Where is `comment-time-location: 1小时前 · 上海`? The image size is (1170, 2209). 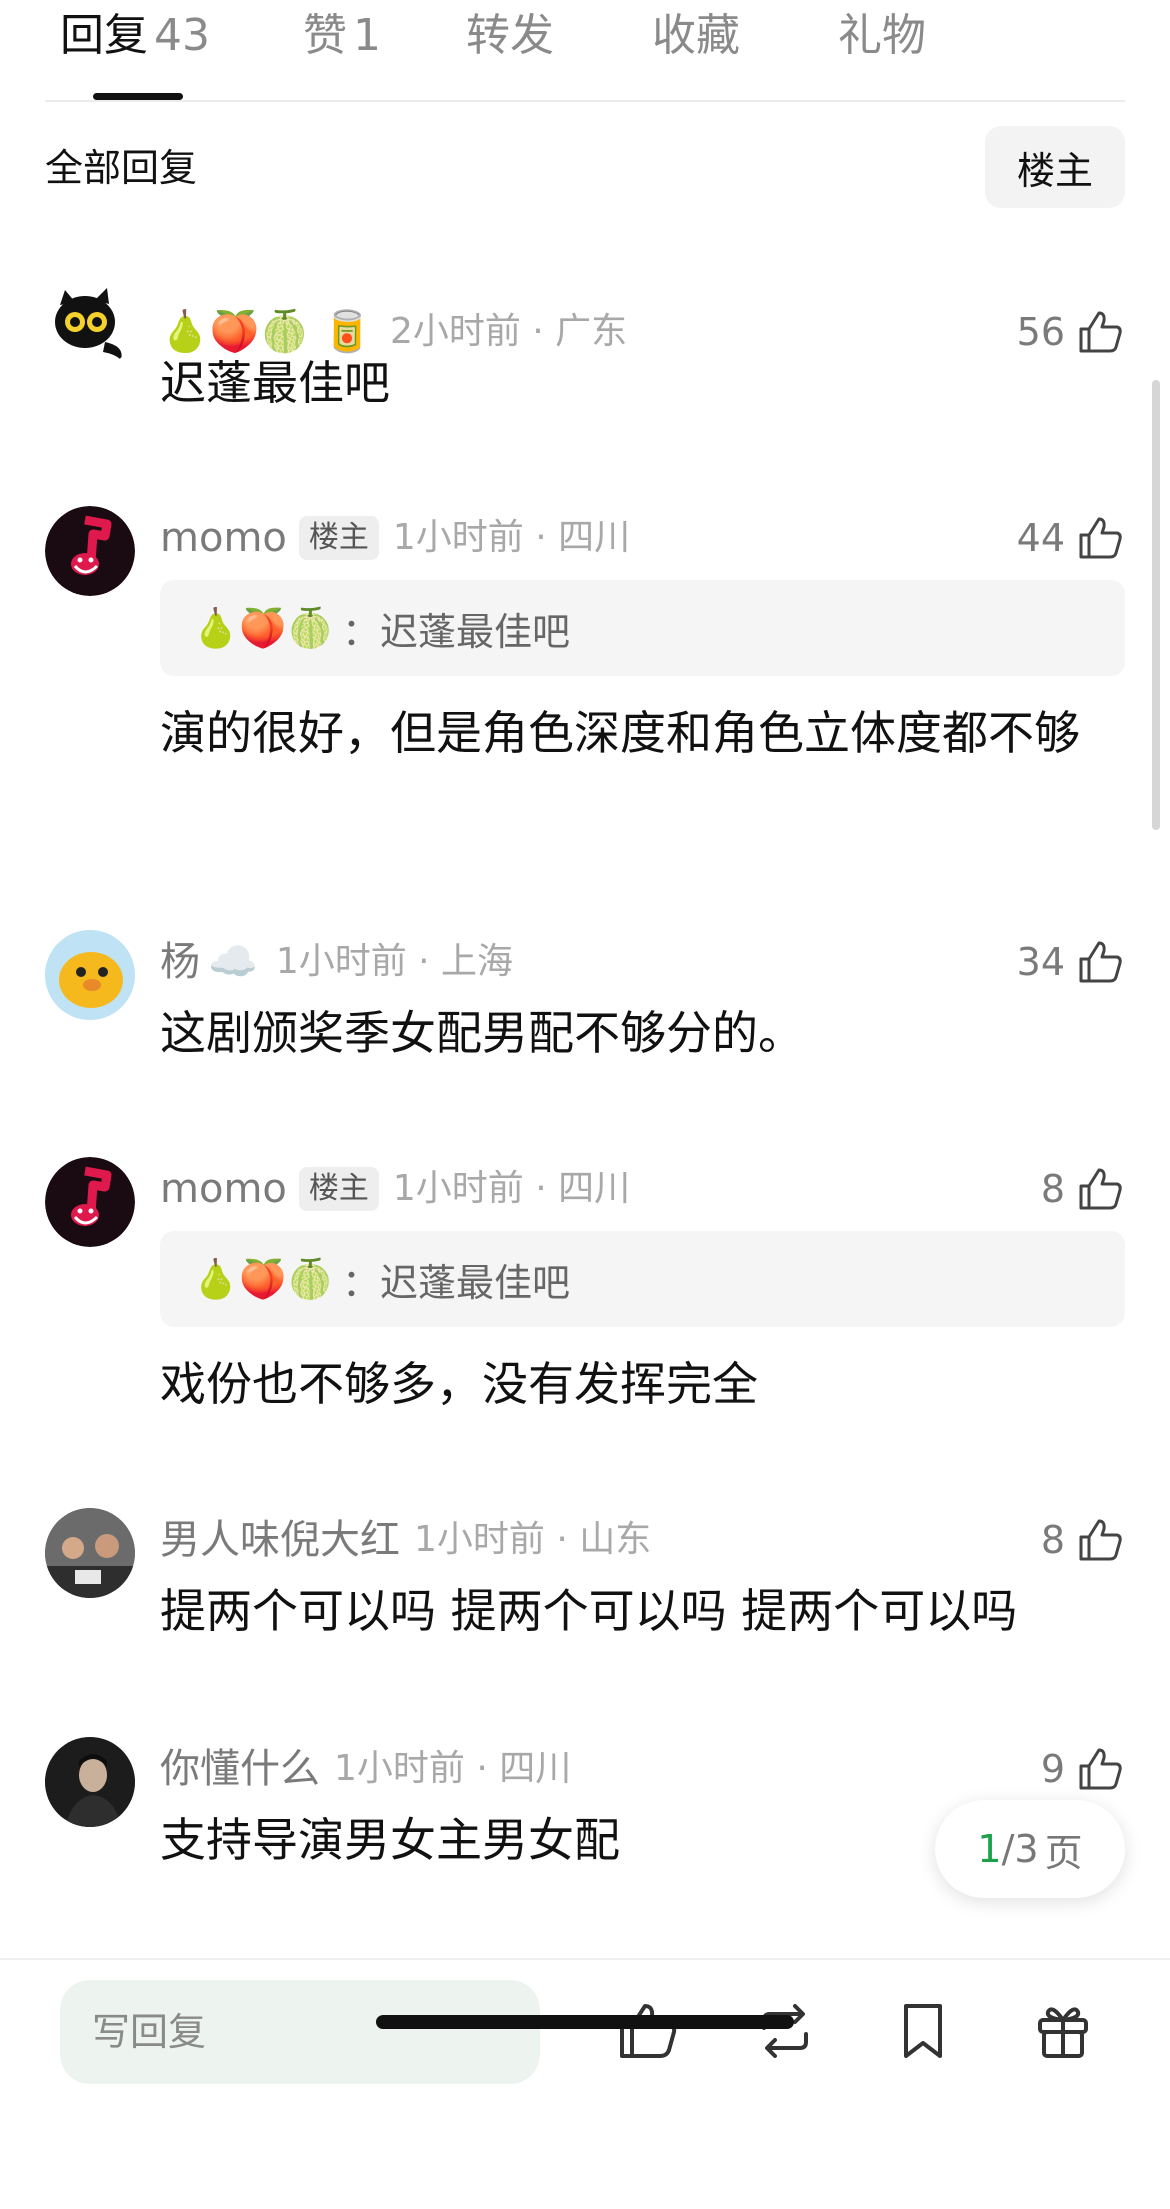
comment-time-location: 1小时前 · 上海 is located at coordinates (394, 961).